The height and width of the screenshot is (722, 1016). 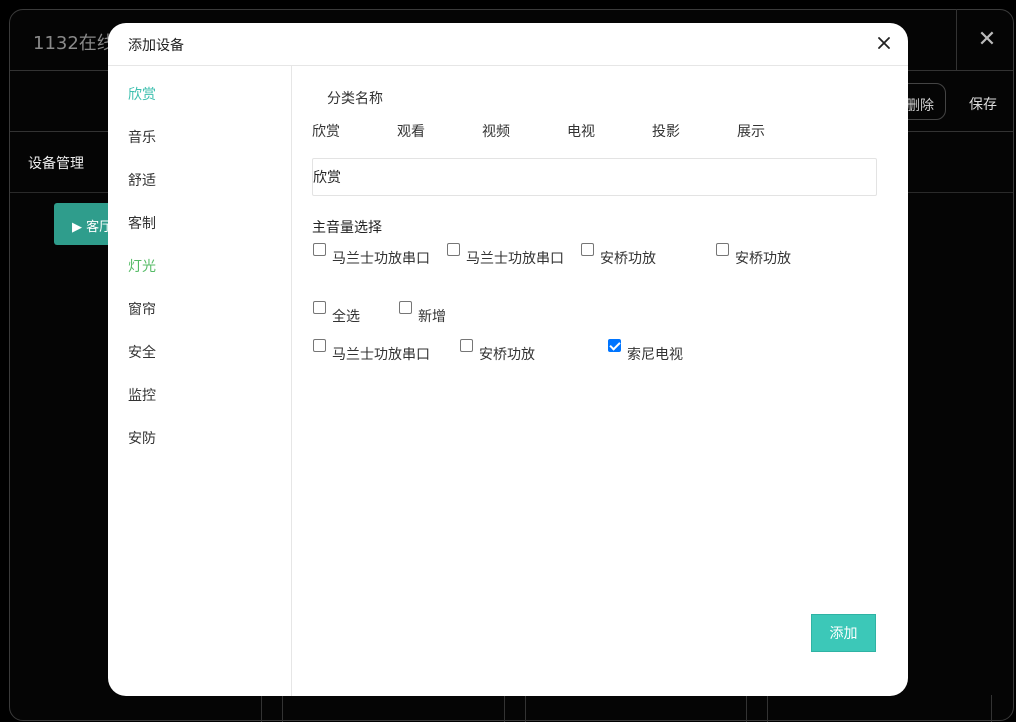 I want to click on sidebar-item-custom: 客制, so click(x=142, y=223).